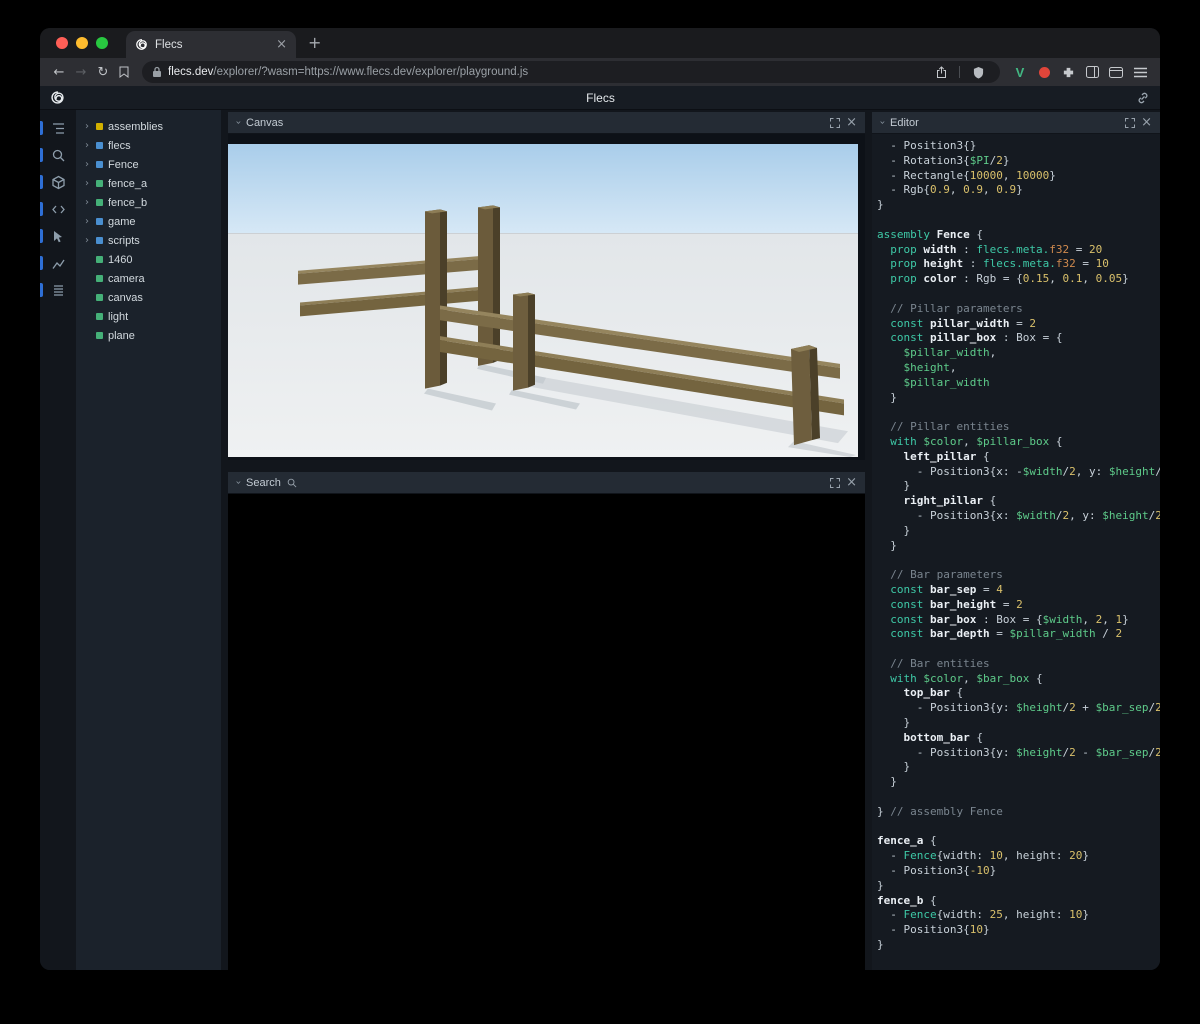  I want to click on vue-extension-icon: V, so click(1020, 72).